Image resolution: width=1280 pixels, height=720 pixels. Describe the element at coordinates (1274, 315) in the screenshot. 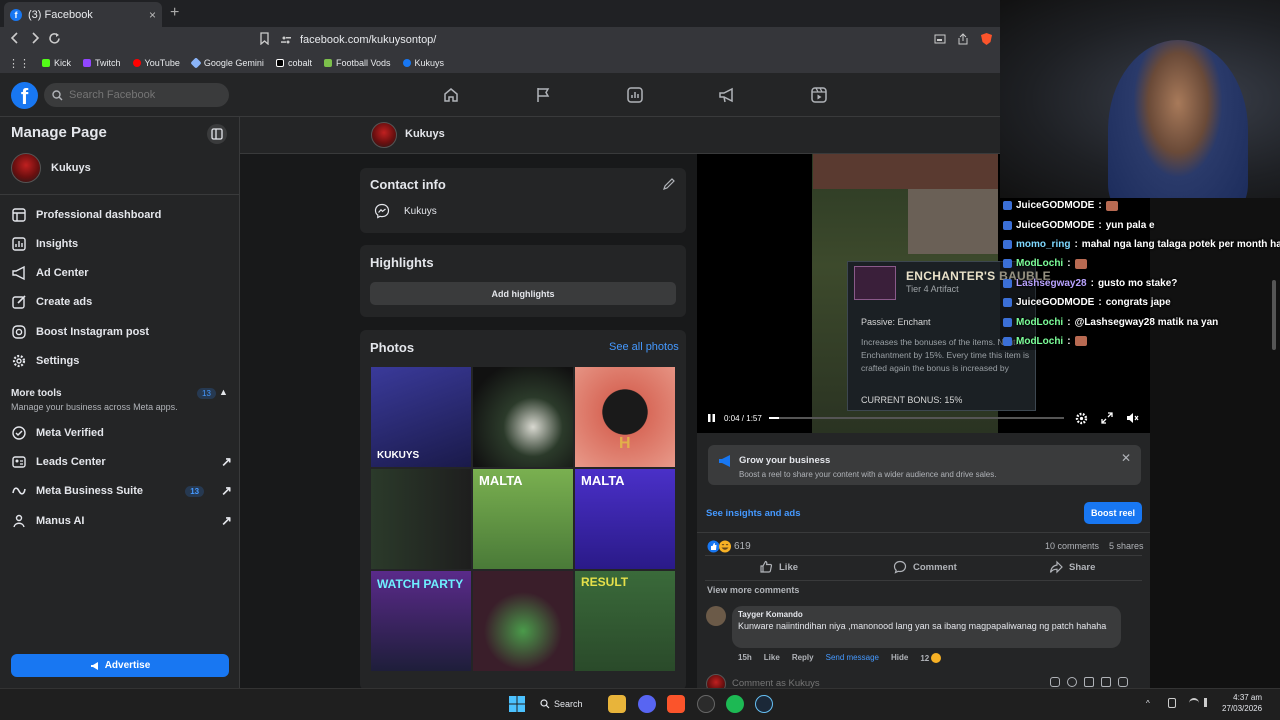

I see `page-scrollbar` at that location.